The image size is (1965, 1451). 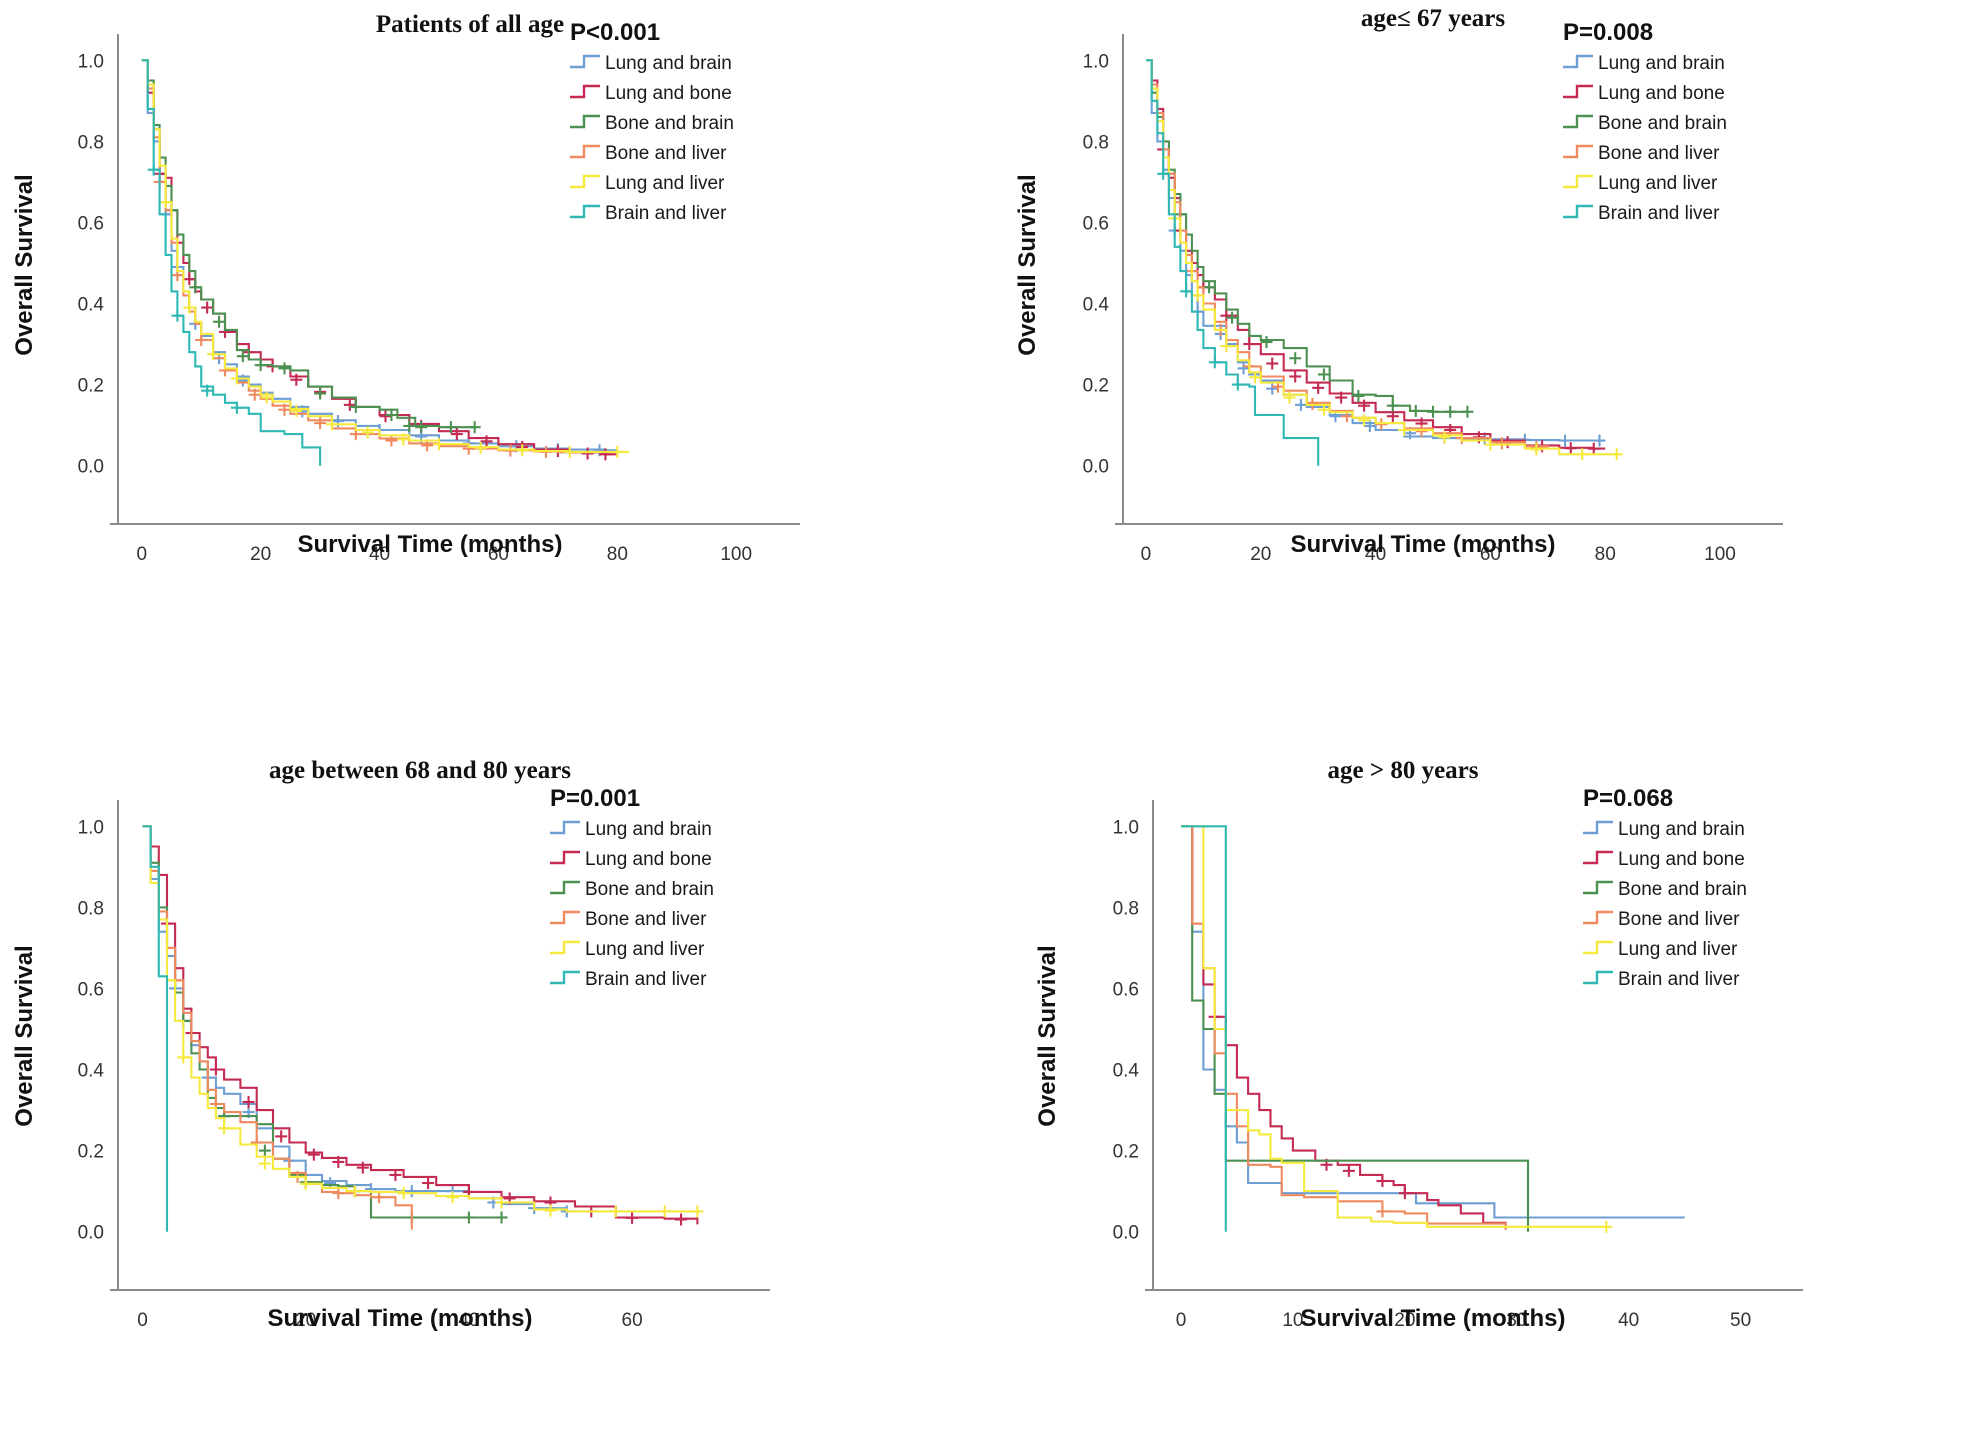 I want to click on x-tick-label: 20, so click(x=1260, y=554).